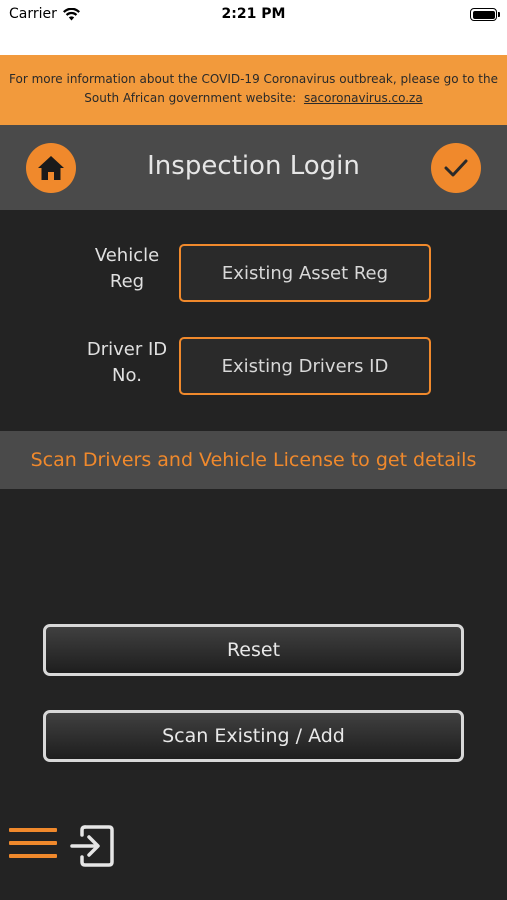 This screenshot has width=507, height=900. What do you see at coordinates (127, 281) in the screenshot?
I see `vehicle-label-line2: Reg` at bounding box center [127, 281].